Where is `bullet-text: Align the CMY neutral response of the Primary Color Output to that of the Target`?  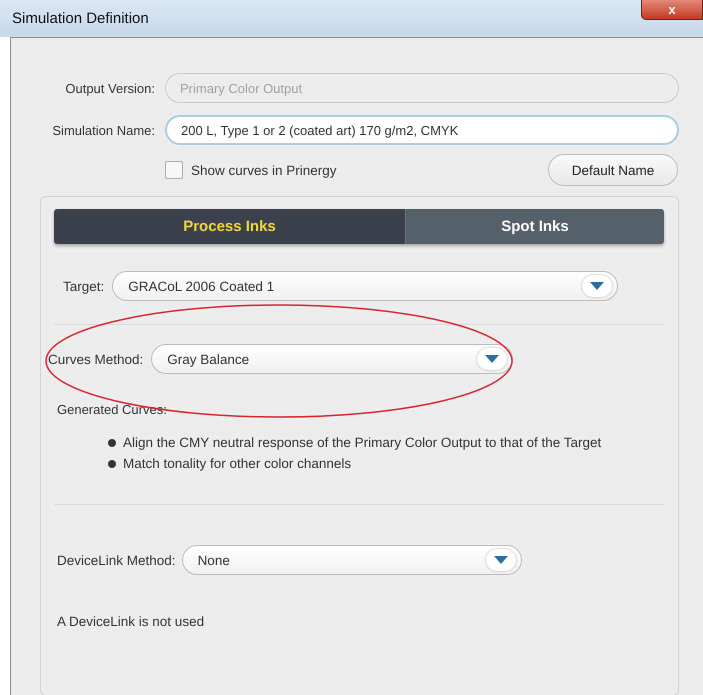 bullet-text: Align the CMY neutral response of the Primary Color Output to that of the Target is located at coordinates (362, 442).